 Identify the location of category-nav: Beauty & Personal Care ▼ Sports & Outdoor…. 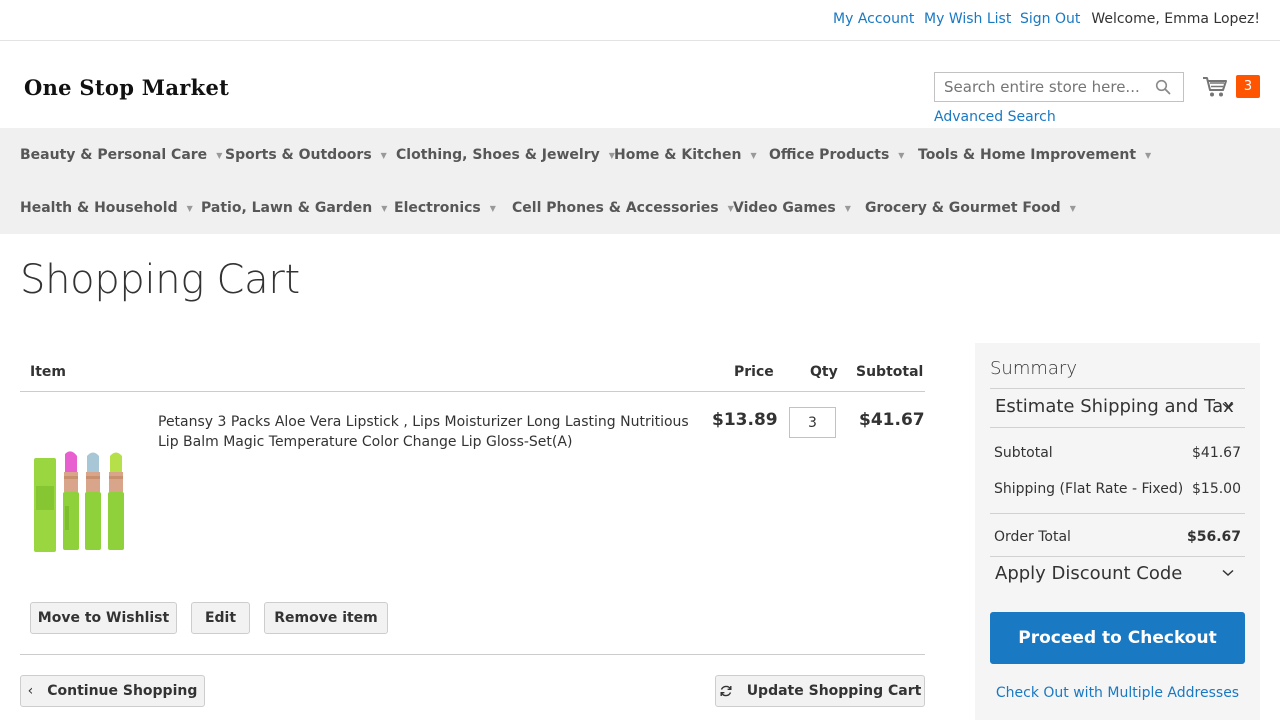
(640, 181).